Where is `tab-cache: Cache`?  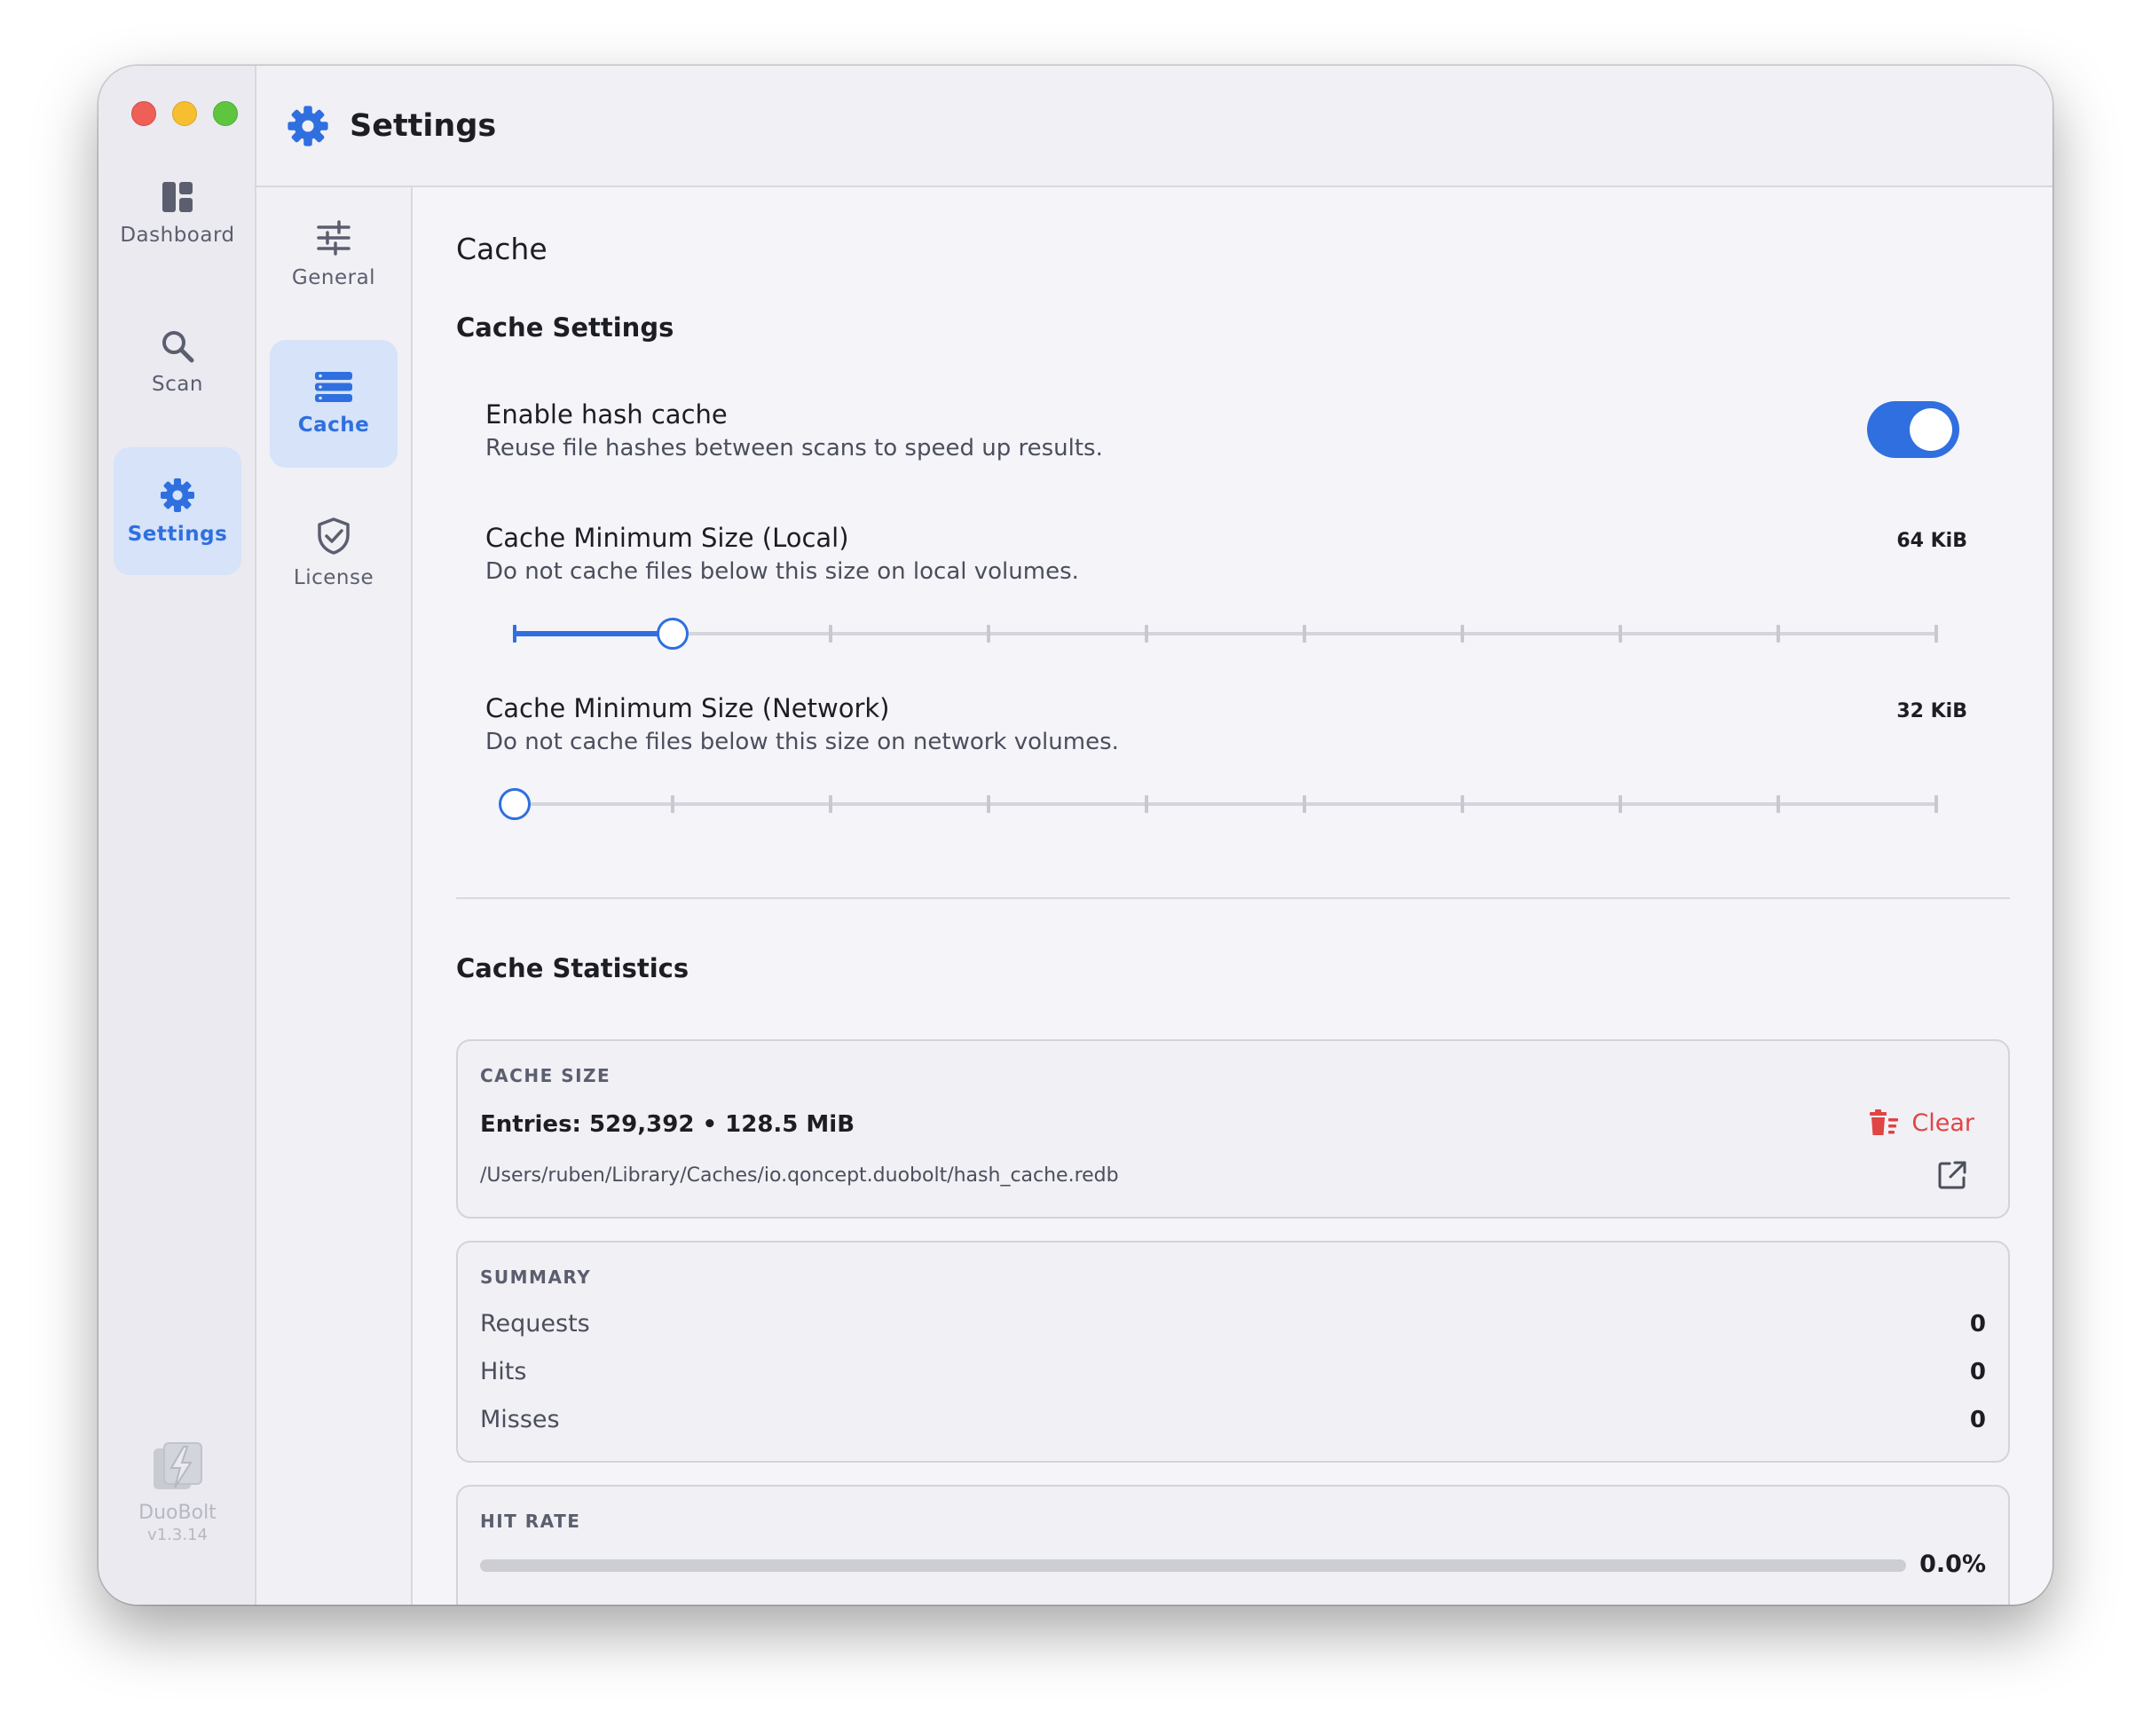
tab-cache: Cache is located at coordinates (334, 404).